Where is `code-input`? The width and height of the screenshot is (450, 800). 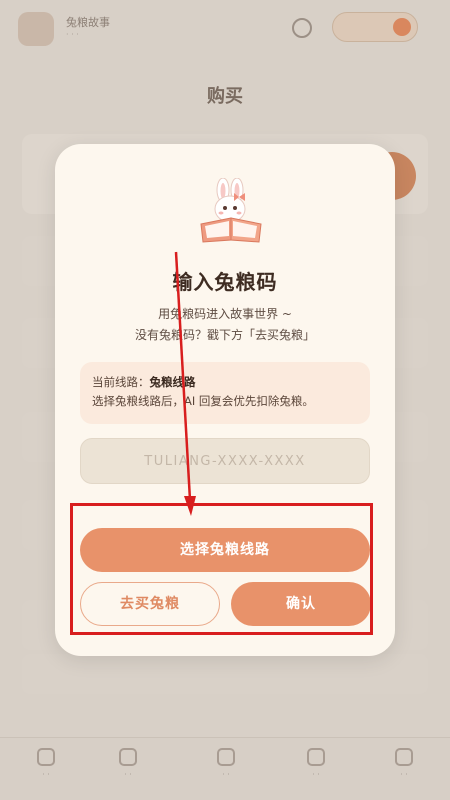 code-input is located at coordinates (225, 461).